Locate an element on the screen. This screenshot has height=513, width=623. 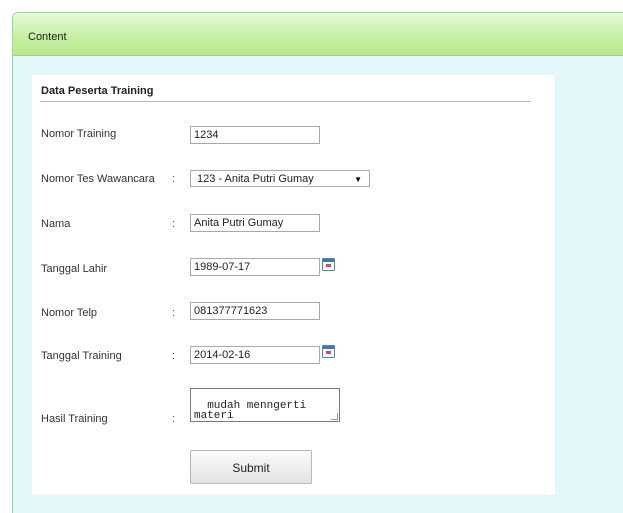
label-tanggal-lahir: Tanggal Lahir is located at coordinates (74, 269).